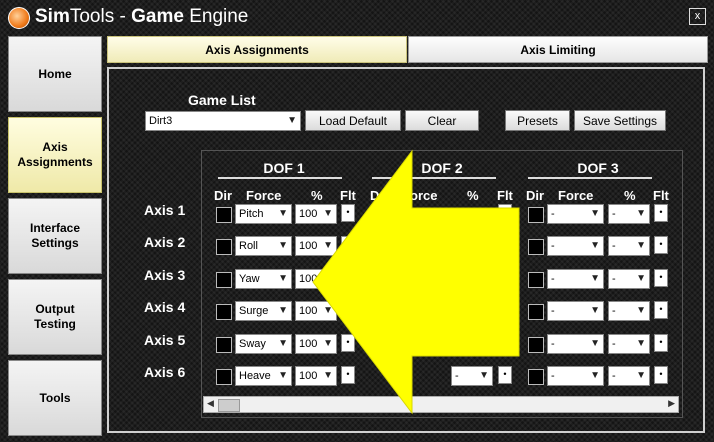 This screenshot has width=714, height=442. Describe the element at coordinates (55, 74) in the screenshot. I see `sidebar-item-home: Home` at that location.